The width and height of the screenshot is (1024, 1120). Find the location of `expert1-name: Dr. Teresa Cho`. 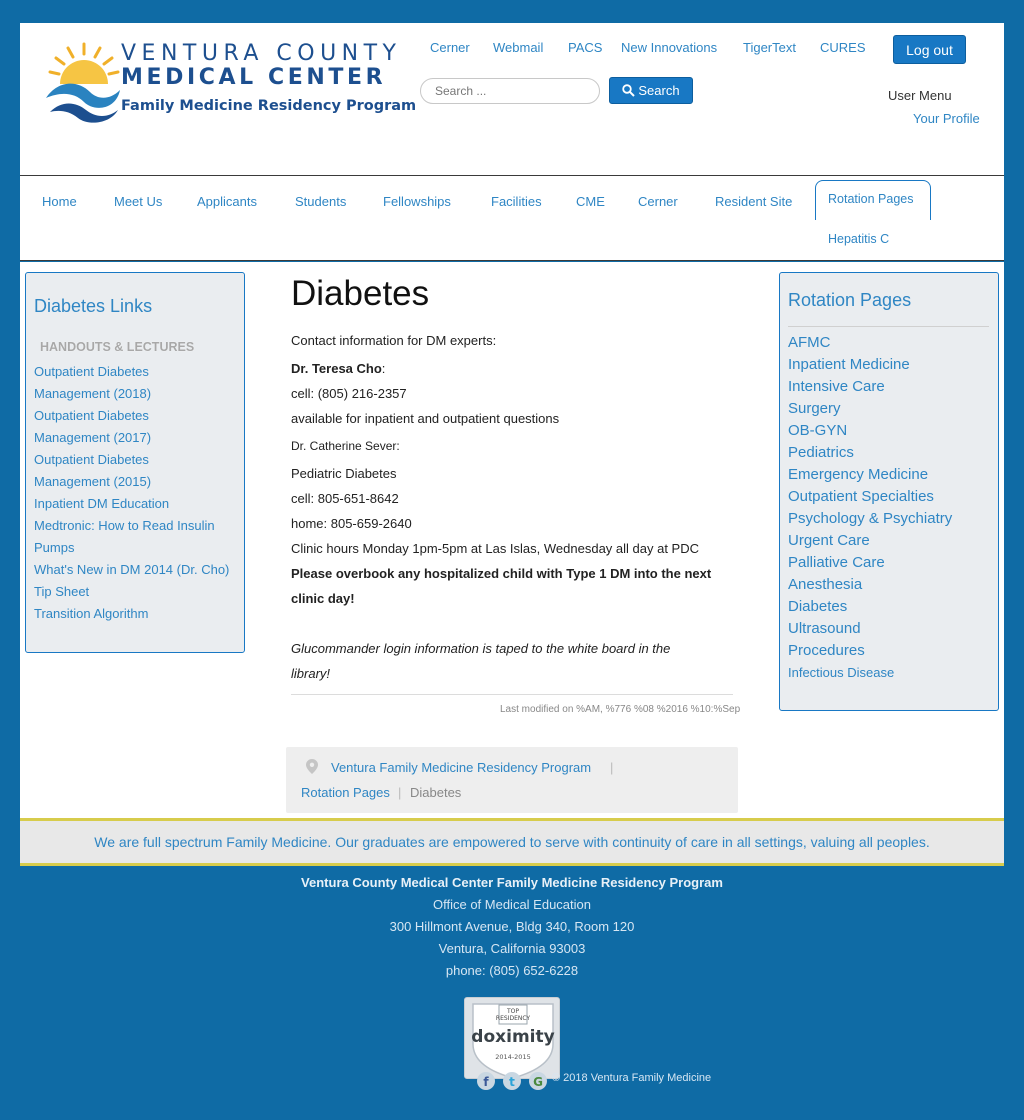

expert1-name: Dr. Teresa Cho is located at coordinates (336, 368).